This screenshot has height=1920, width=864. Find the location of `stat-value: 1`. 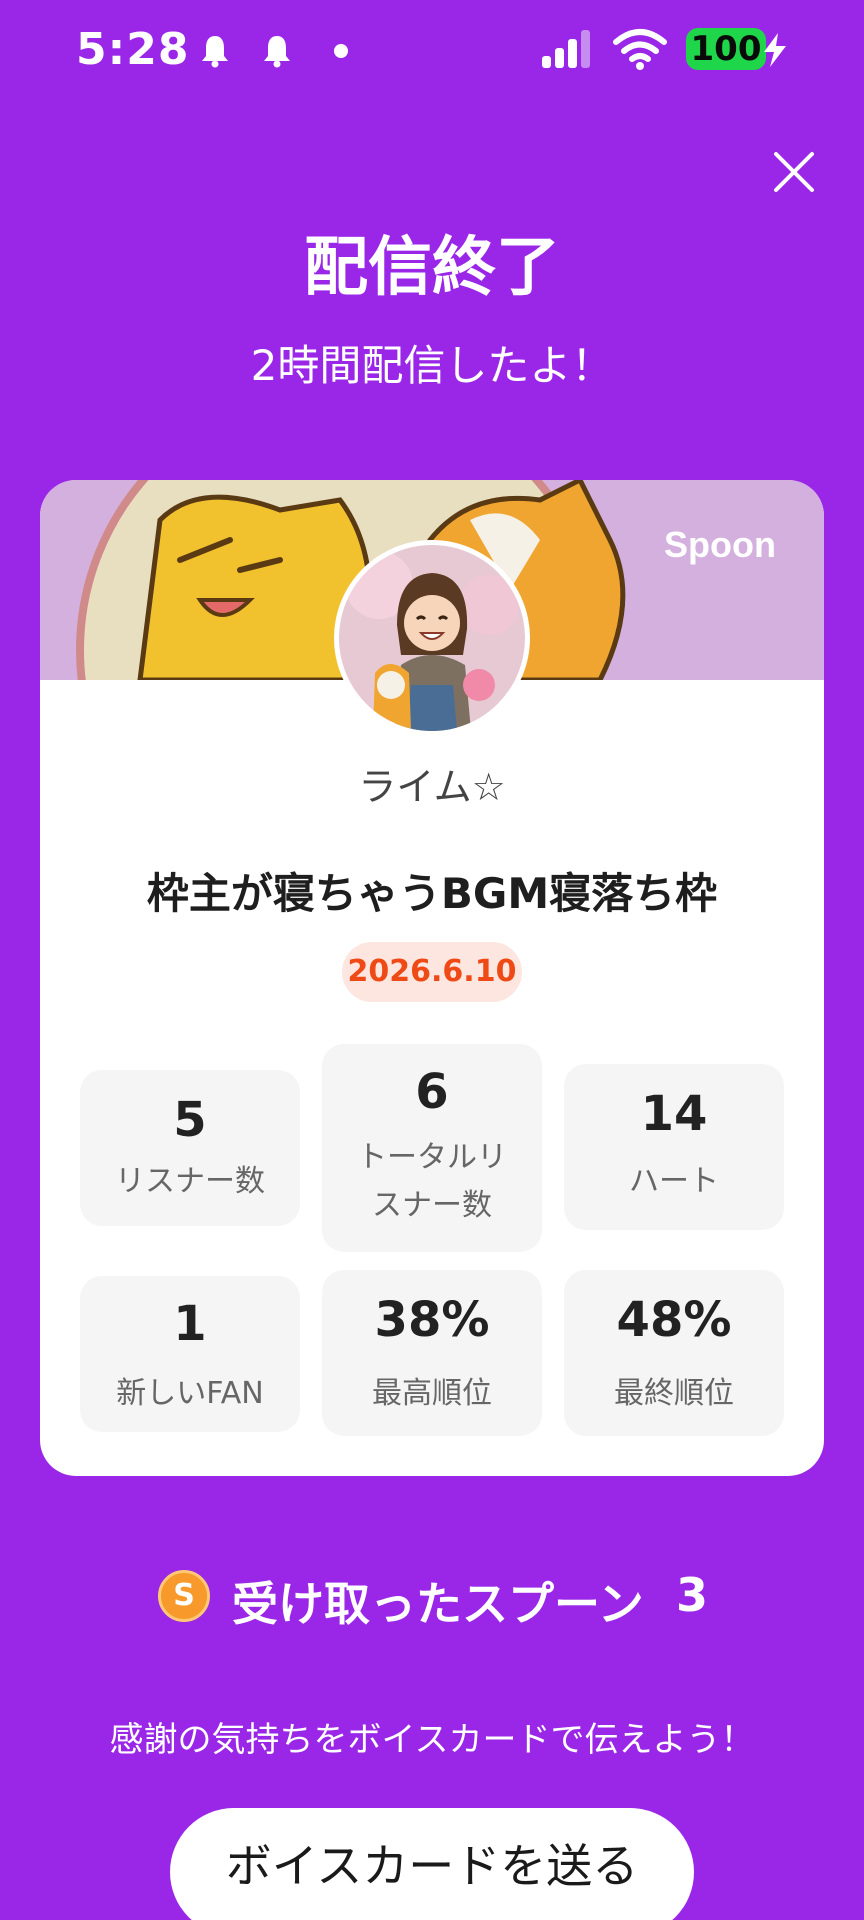

stat-value: 1 is located at coordinates (190, 1324).